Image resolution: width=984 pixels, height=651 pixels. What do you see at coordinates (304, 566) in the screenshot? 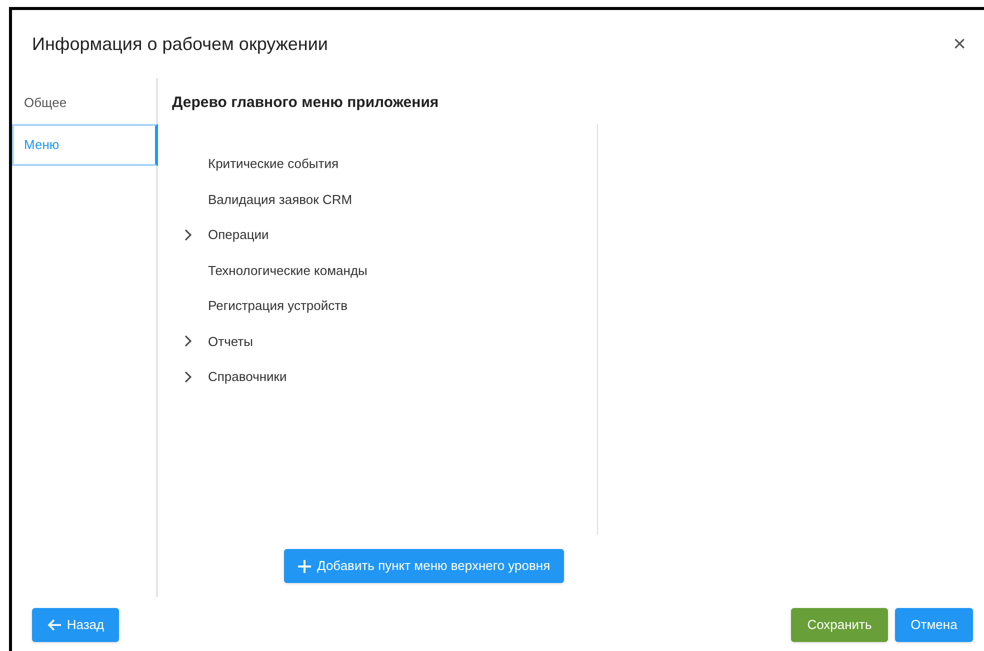
I see `plus-icon` at bounding box center [304, 566].